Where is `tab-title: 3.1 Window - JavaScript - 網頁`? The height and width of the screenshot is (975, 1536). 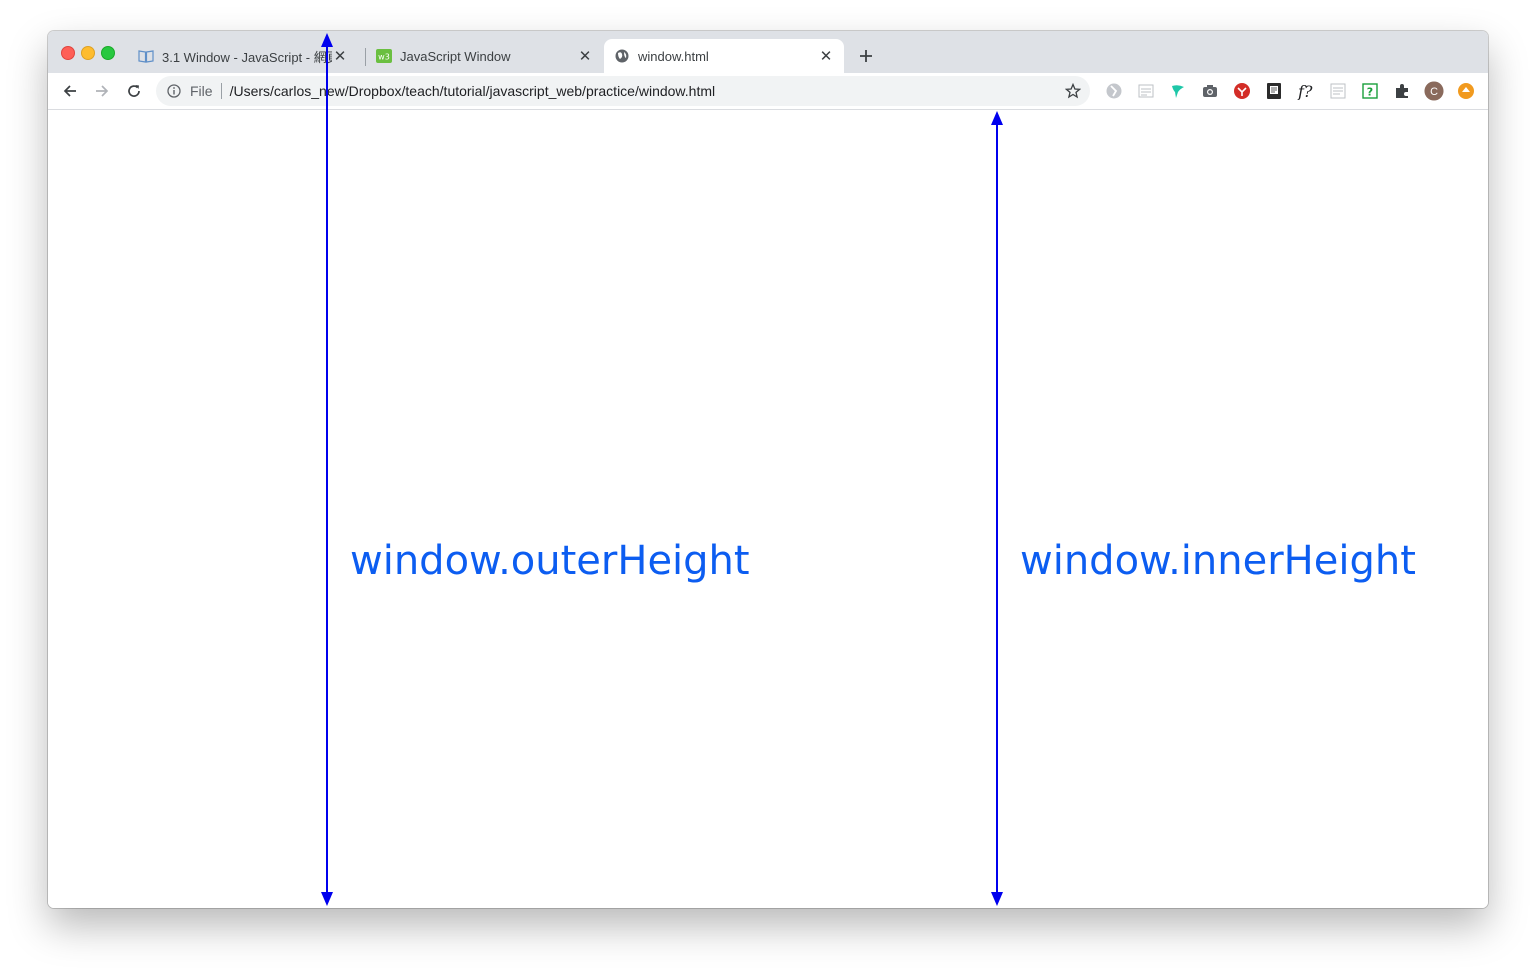
tab-title: 3.1 Window - JavaScript - 網頁 is located at coordinates (247, 57).